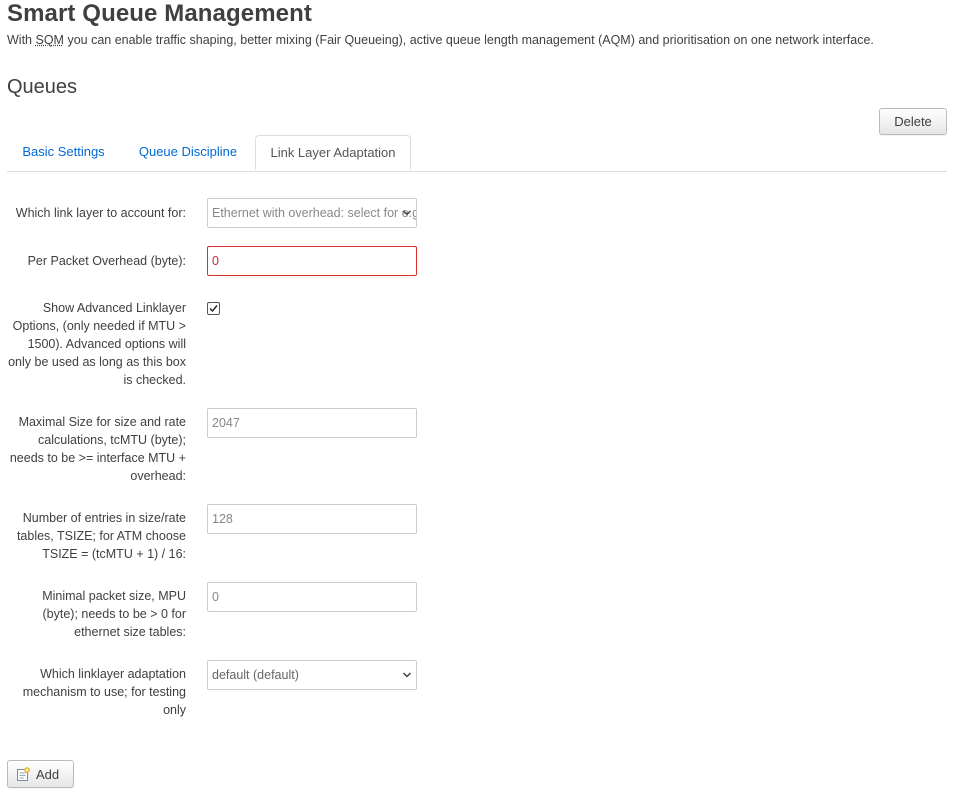 The width and height of the screenshot is (957, 800). I want to click on add-section-icon, so click(23, 774).